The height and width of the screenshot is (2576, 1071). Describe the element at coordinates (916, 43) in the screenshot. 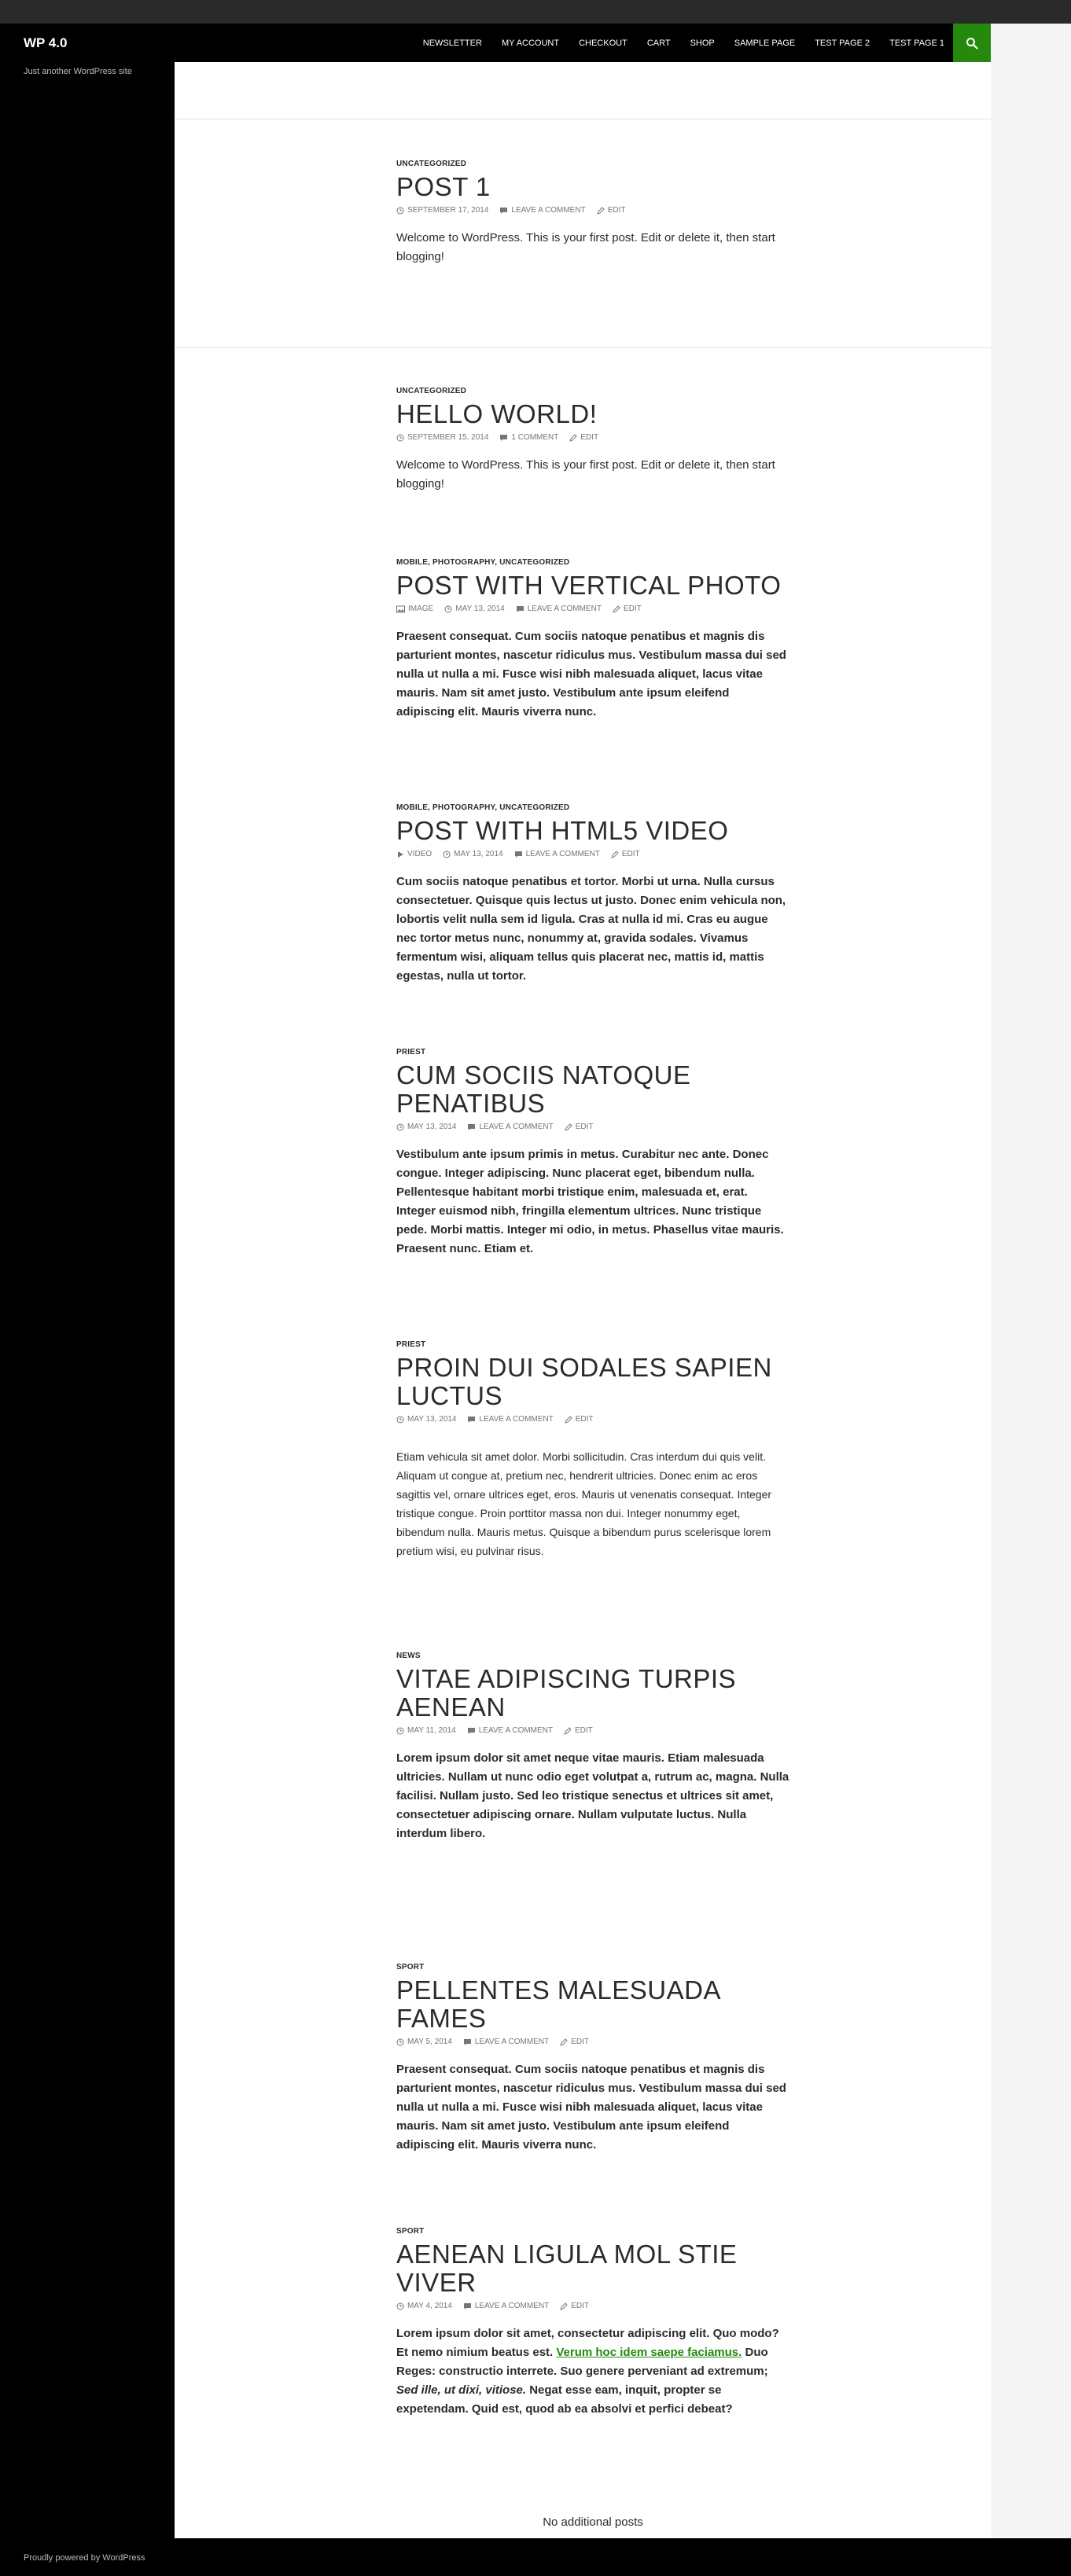

I see `nav-test-page-1: TEST PAGE 1` at that location.